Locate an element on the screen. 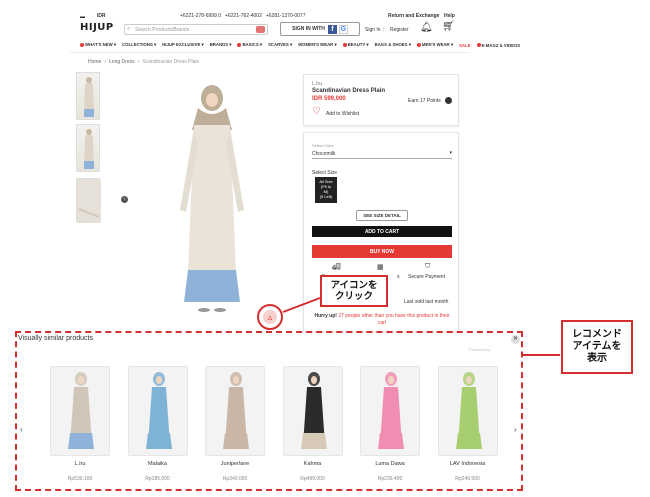 Image resolution: width=650 pixels, height=497 pixels. similar-product-card: Juniperlane Rp340,000 is located at coordinates (235, 424).